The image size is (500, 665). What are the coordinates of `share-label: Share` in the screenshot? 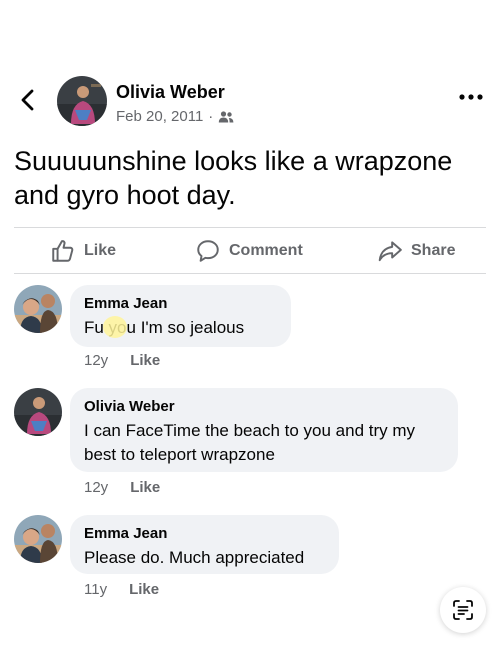 It's located at (433, 250).